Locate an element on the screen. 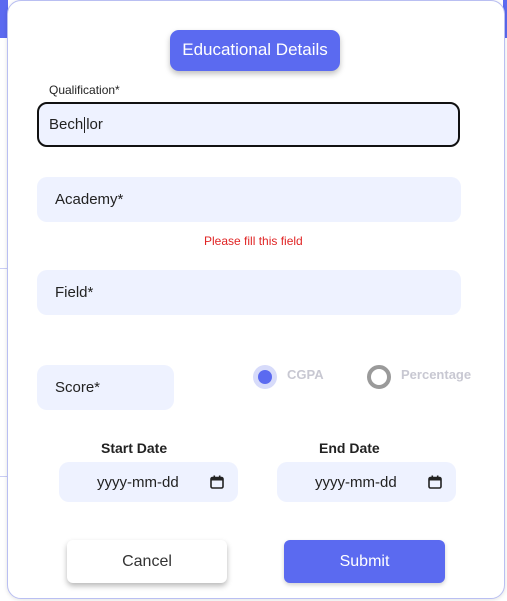 Image resolution: width=507 pixels, height=601 pixels. start-date-input: yyyy-mm-dd is located at coordinates (148, 482).